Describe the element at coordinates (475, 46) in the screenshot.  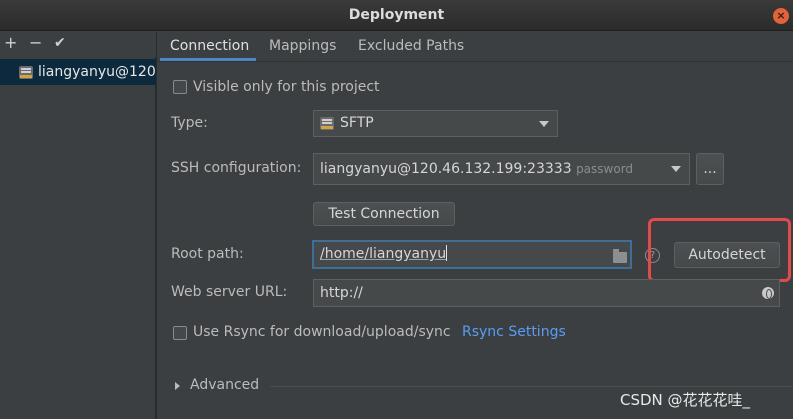
I see `tab-bar: Connection Mappings Excluded Paths` at that location.